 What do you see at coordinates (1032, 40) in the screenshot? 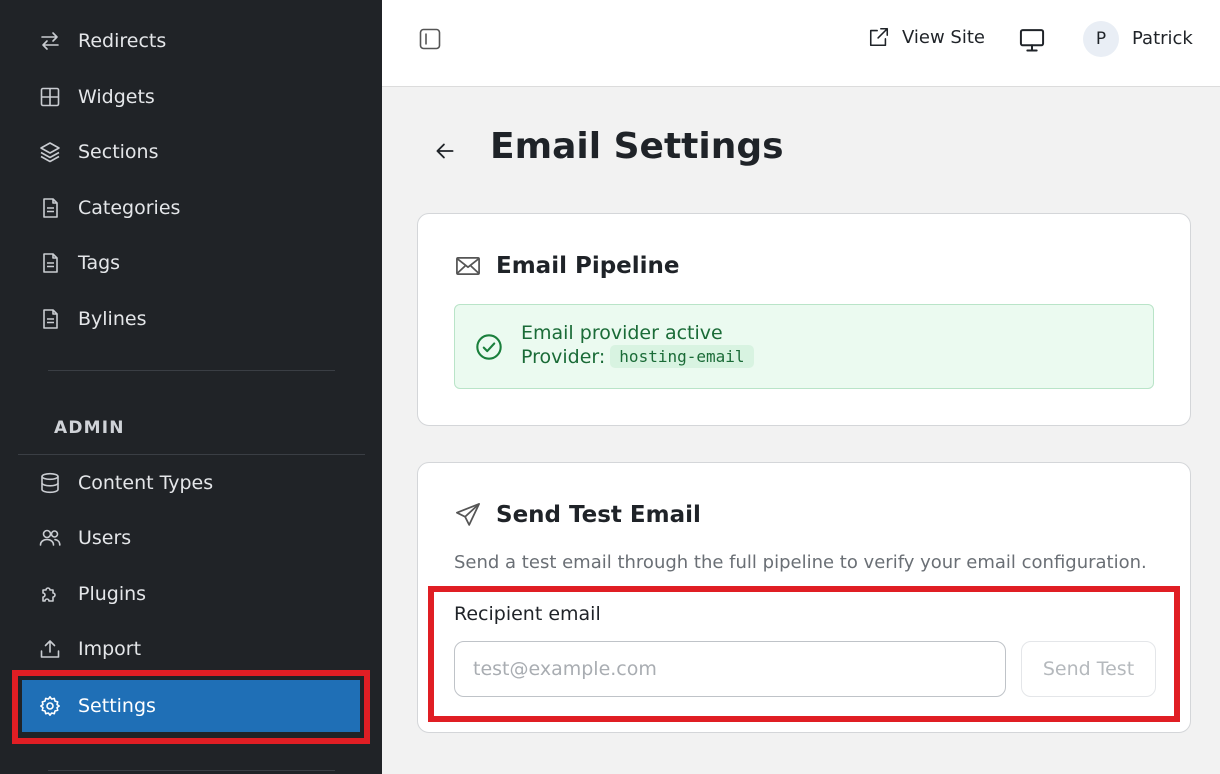
I see `monitor-icon` at bounding box center [1032, 40].